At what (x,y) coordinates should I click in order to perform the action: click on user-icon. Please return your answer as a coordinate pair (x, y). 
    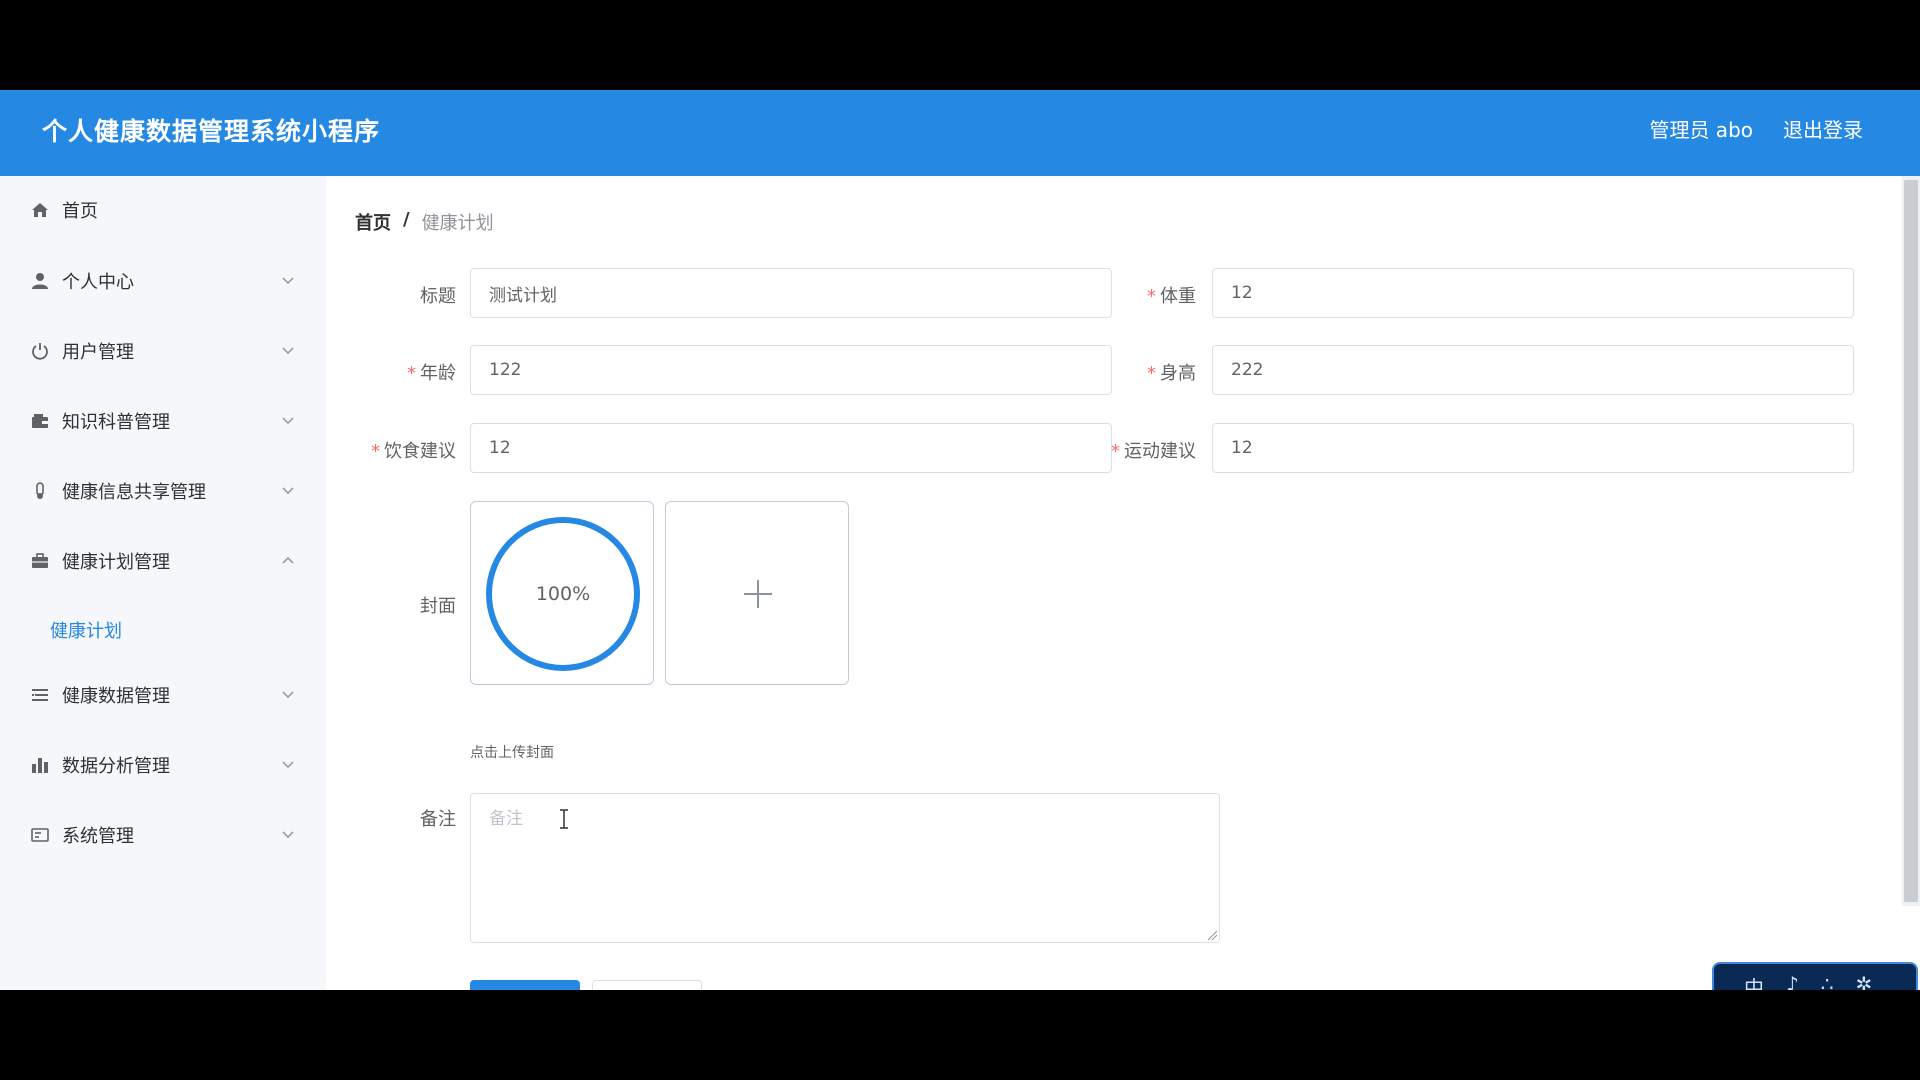
    Looking at the image, I should click on (40, 281).